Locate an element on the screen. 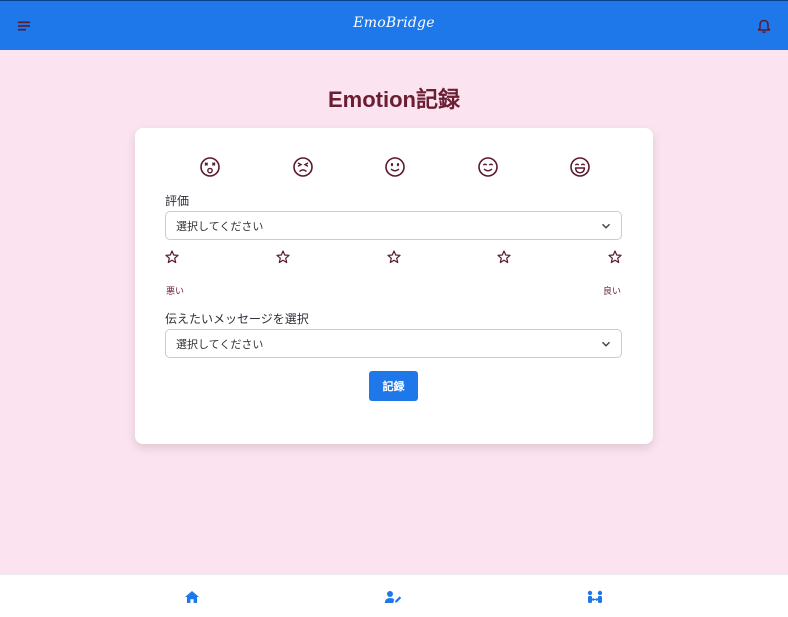 This screenshot has width=788, height=617. message-select: 選択してください is located at coordinates (393, 343).